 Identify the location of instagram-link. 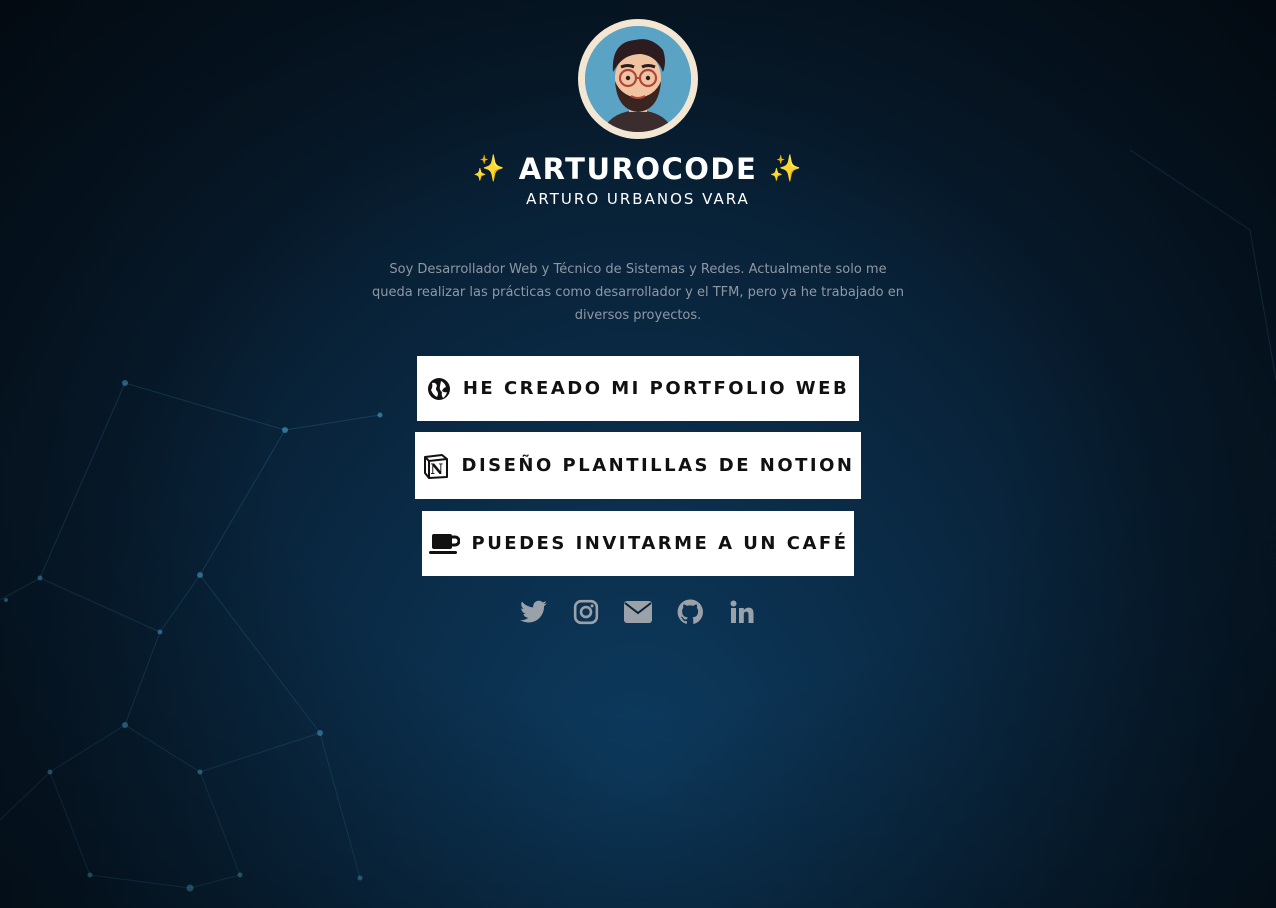
(586, 612).